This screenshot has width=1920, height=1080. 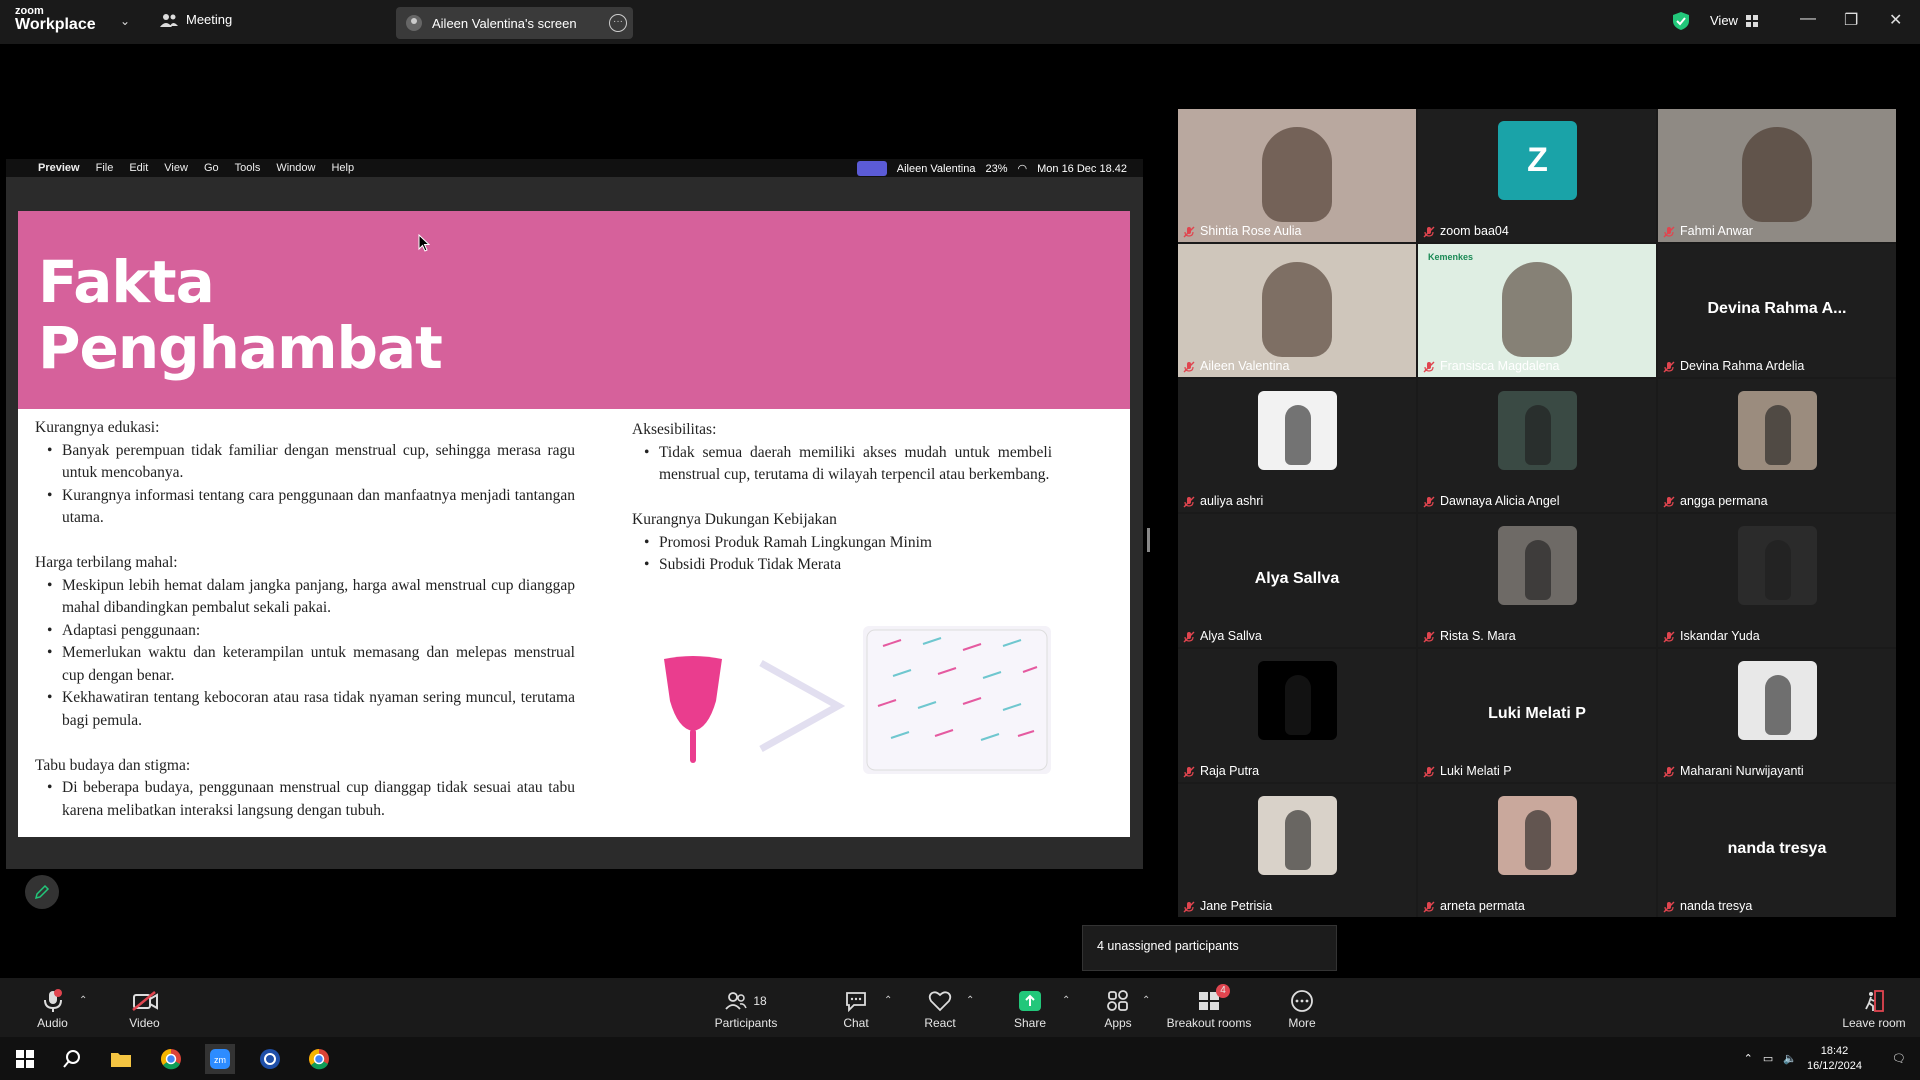 What do you see at coordinates (960, 1058) in the screenshot?
I see `windows-taskbar: zm ⌃ ▭ 🔈 18:42 16/12/2024 🗨` at bounding box center [960, 1058].